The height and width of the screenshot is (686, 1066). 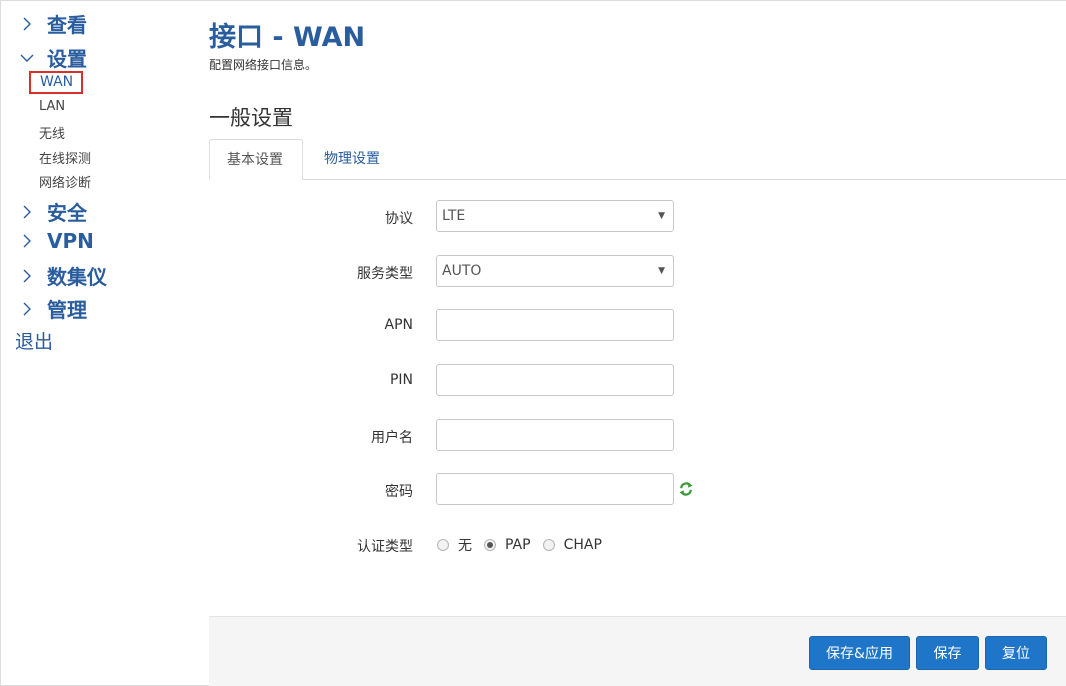 I want to click on password-row: 密码, so click(x=637, y=490).